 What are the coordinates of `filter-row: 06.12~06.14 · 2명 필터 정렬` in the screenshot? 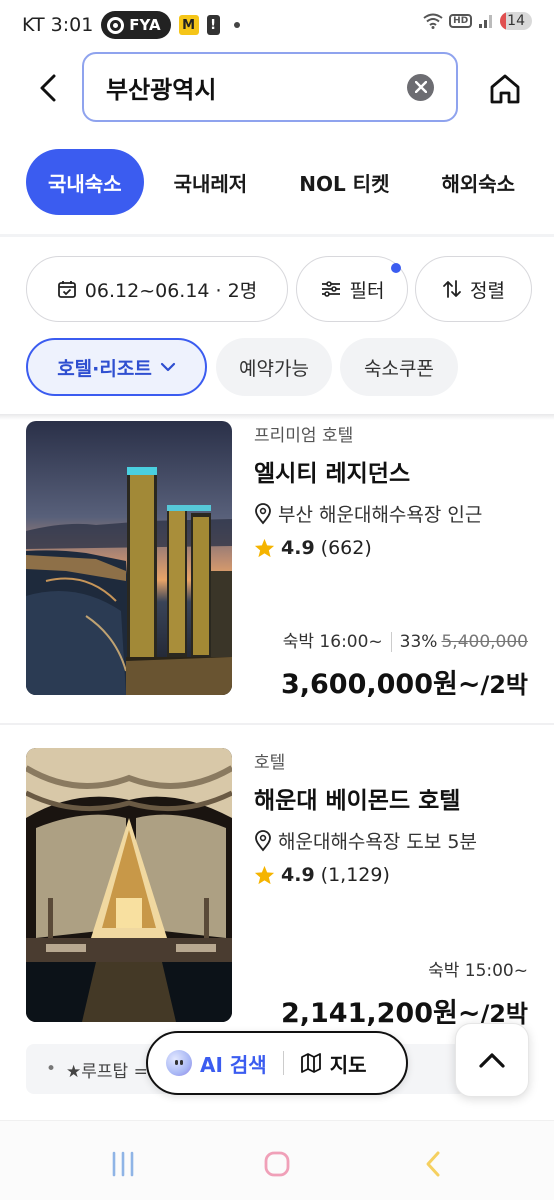 It's located at (290, 289).